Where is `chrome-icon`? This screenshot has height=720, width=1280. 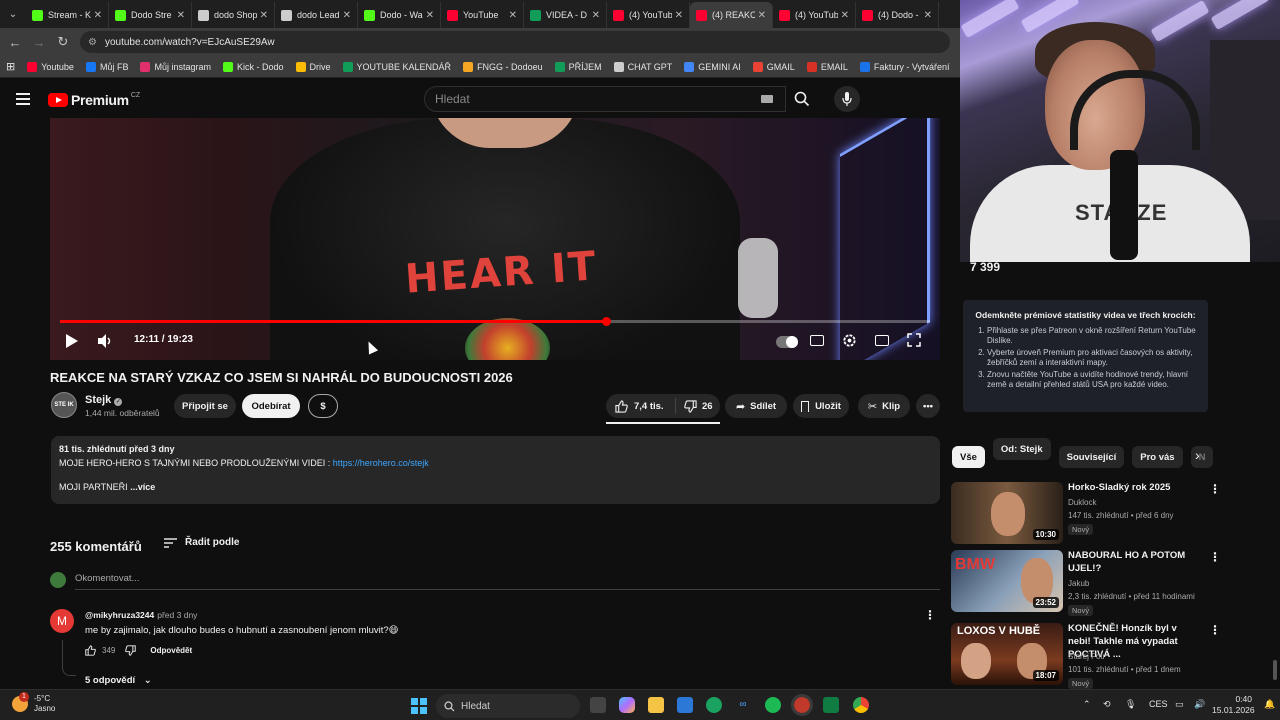 chrome-icon is located at coordinates (861, 705).